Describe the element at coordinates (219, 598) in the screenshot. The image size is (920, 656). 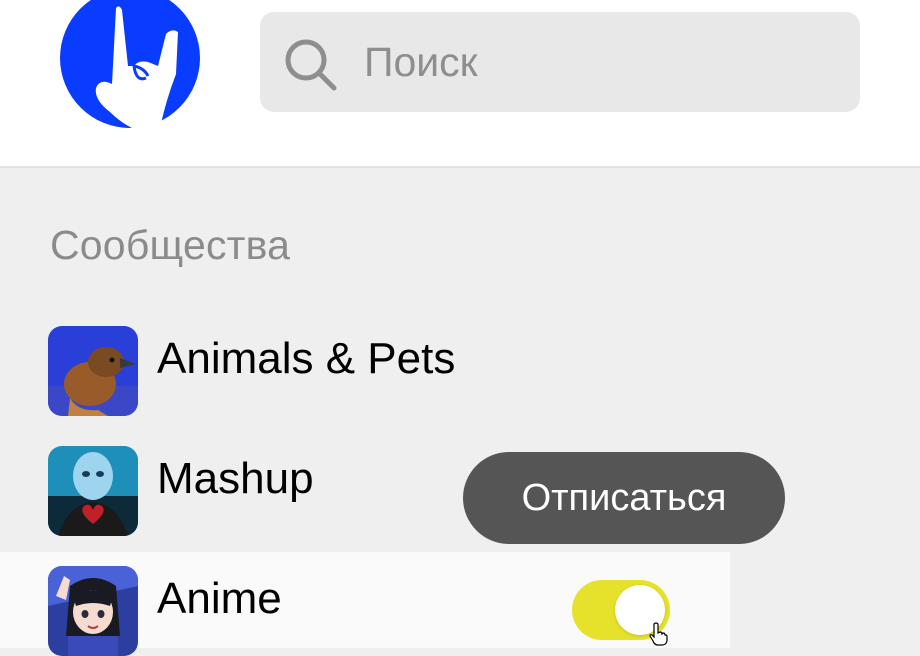
I see `community-name: Anime` at that location.